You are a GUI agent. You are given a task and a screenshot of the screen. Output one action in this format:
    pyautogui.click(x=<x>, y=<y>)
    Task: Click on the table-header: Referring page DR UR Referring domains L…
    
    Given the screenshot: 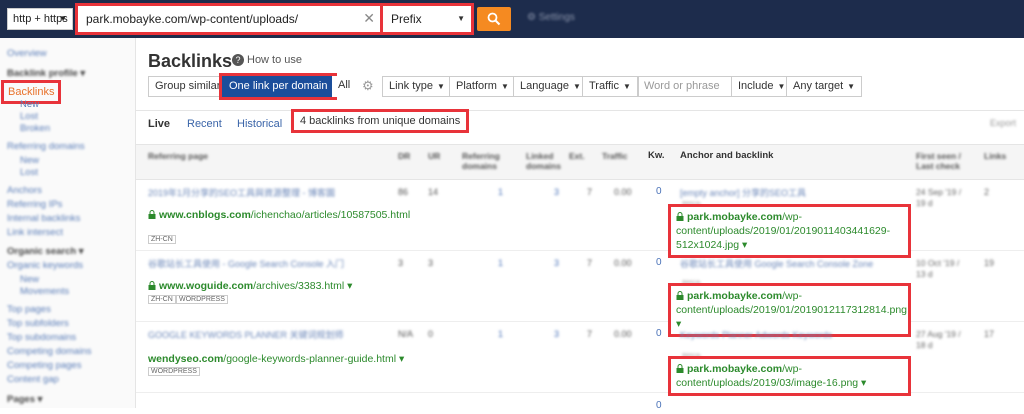 What is the action you would take?
    pyautogui.click(x=580, y=162)
    